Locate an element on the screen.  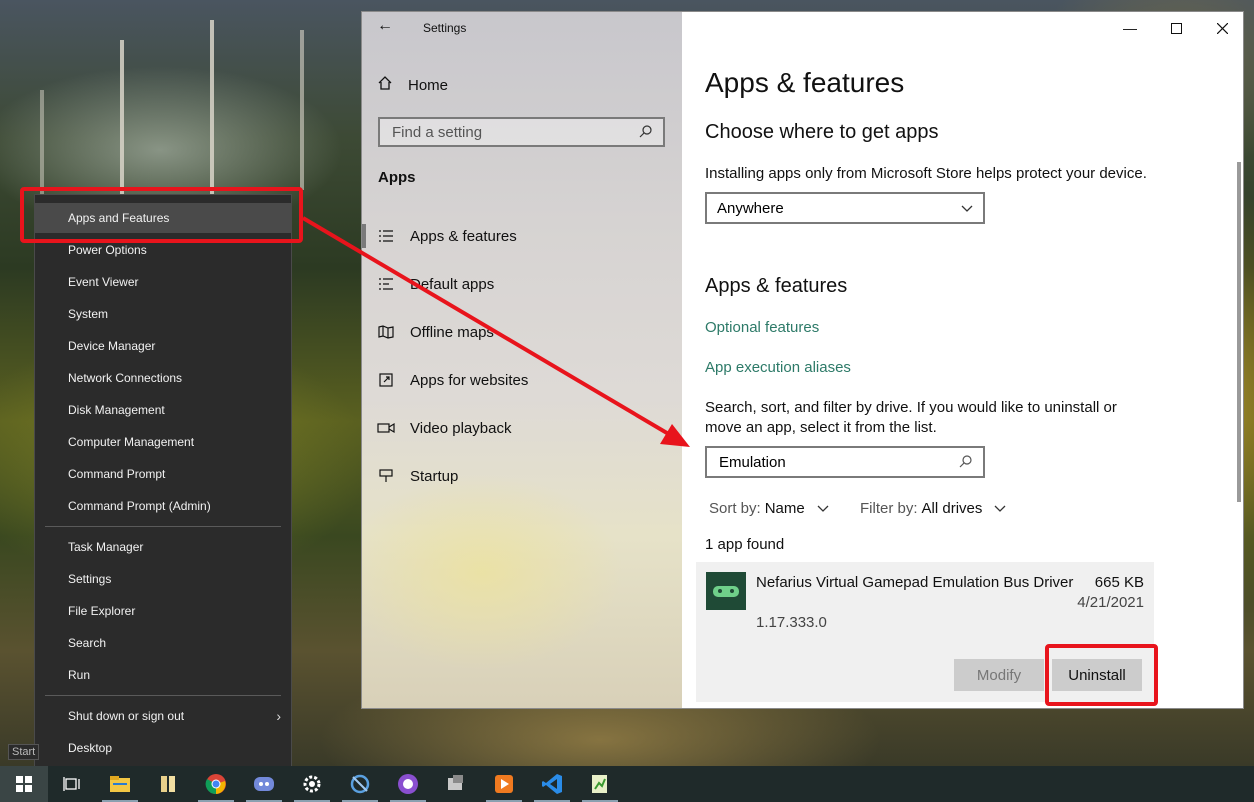
settings-icon is located at coordinates (312, 784).